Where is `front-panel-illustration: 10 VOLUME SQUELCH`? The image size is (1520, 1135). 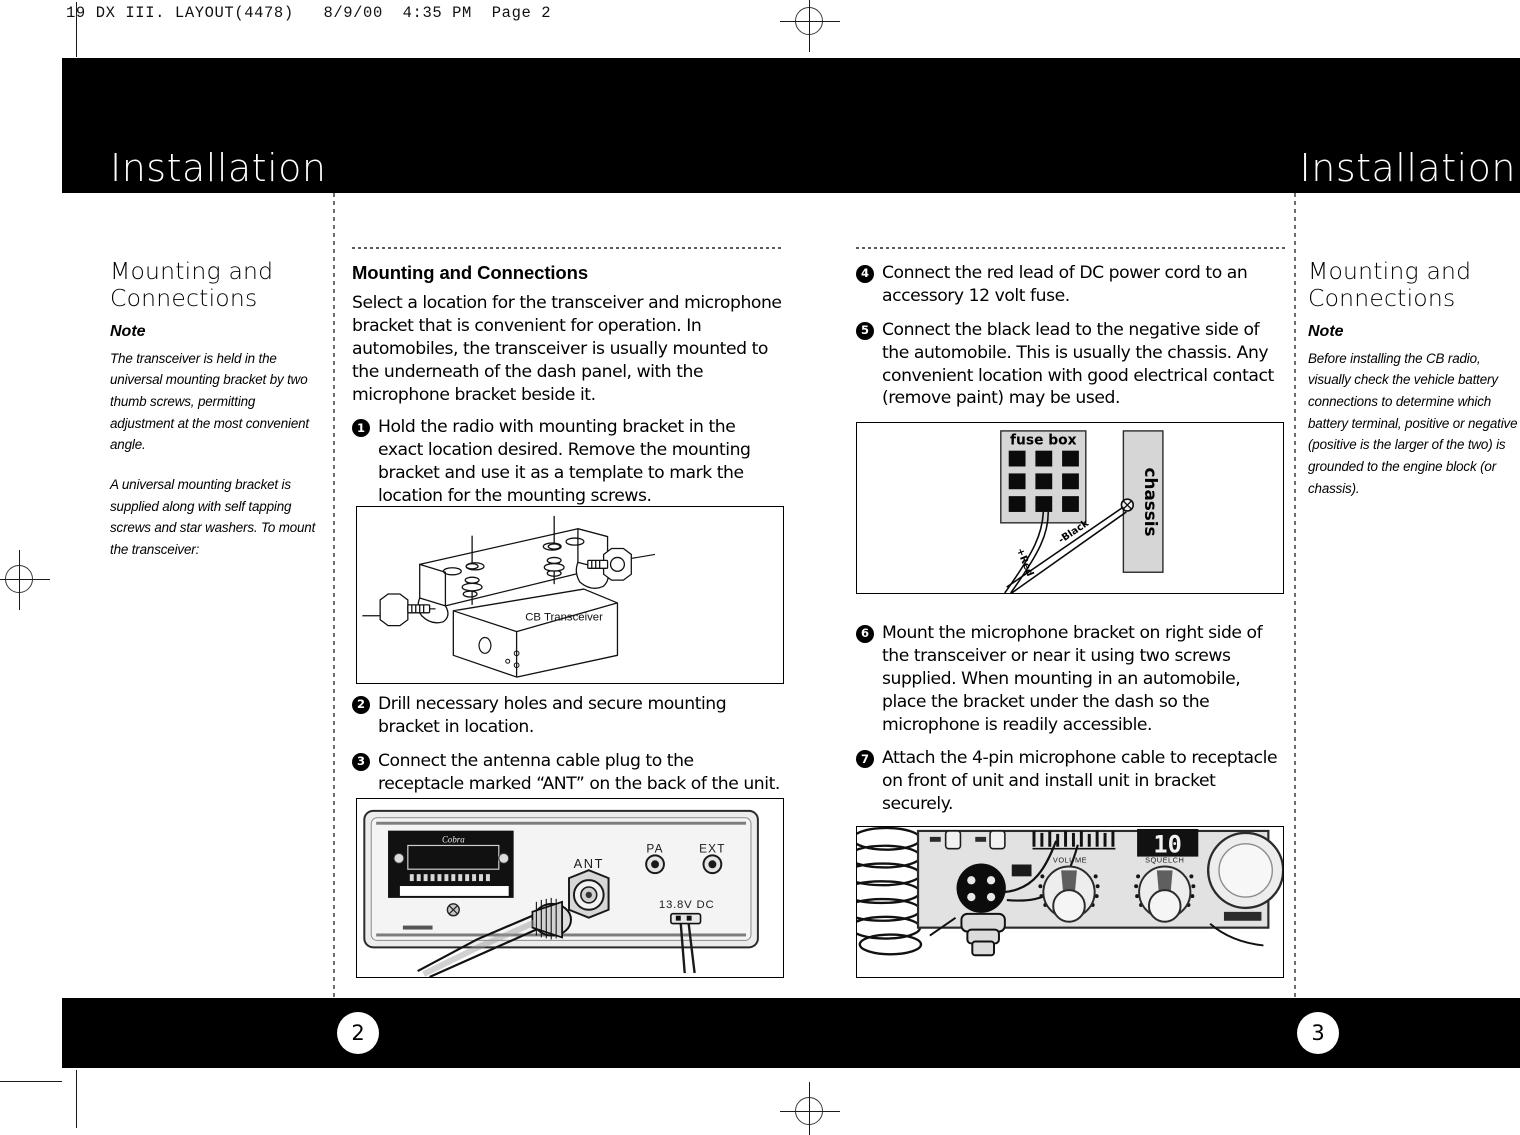 front-panel-illustration: 10 VOLUME SQUELCH is located at coordinates (1070, 902).